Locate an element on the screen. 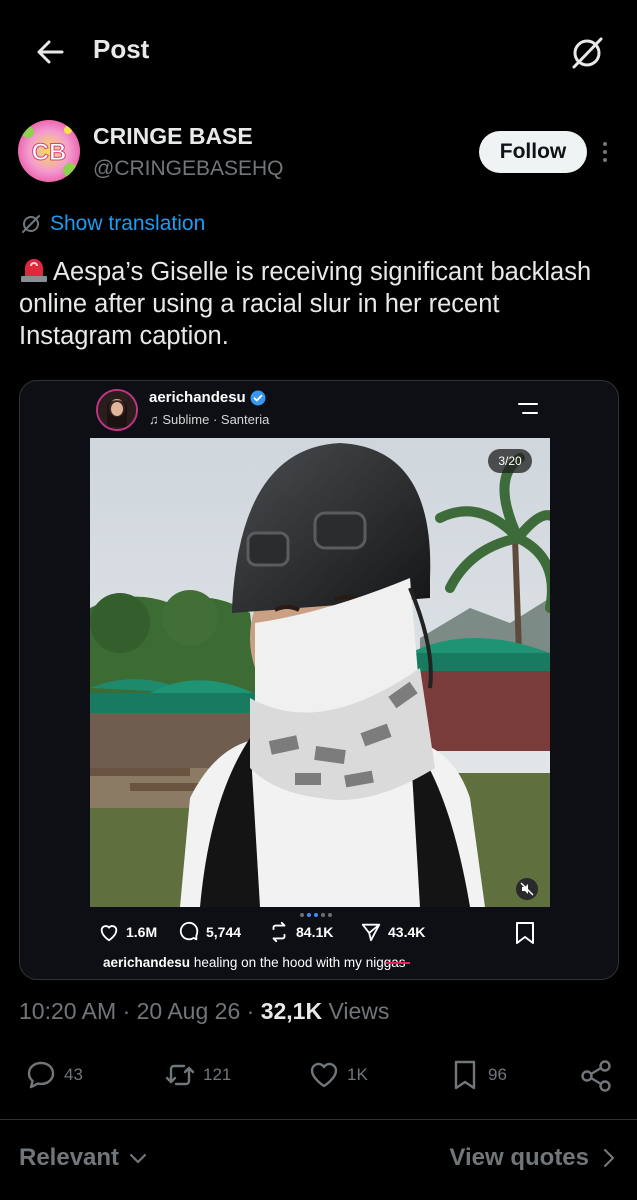 The width and height of the screenshot is (637, 1200). reply-button: 43 is located at coordinates (53, 1075).